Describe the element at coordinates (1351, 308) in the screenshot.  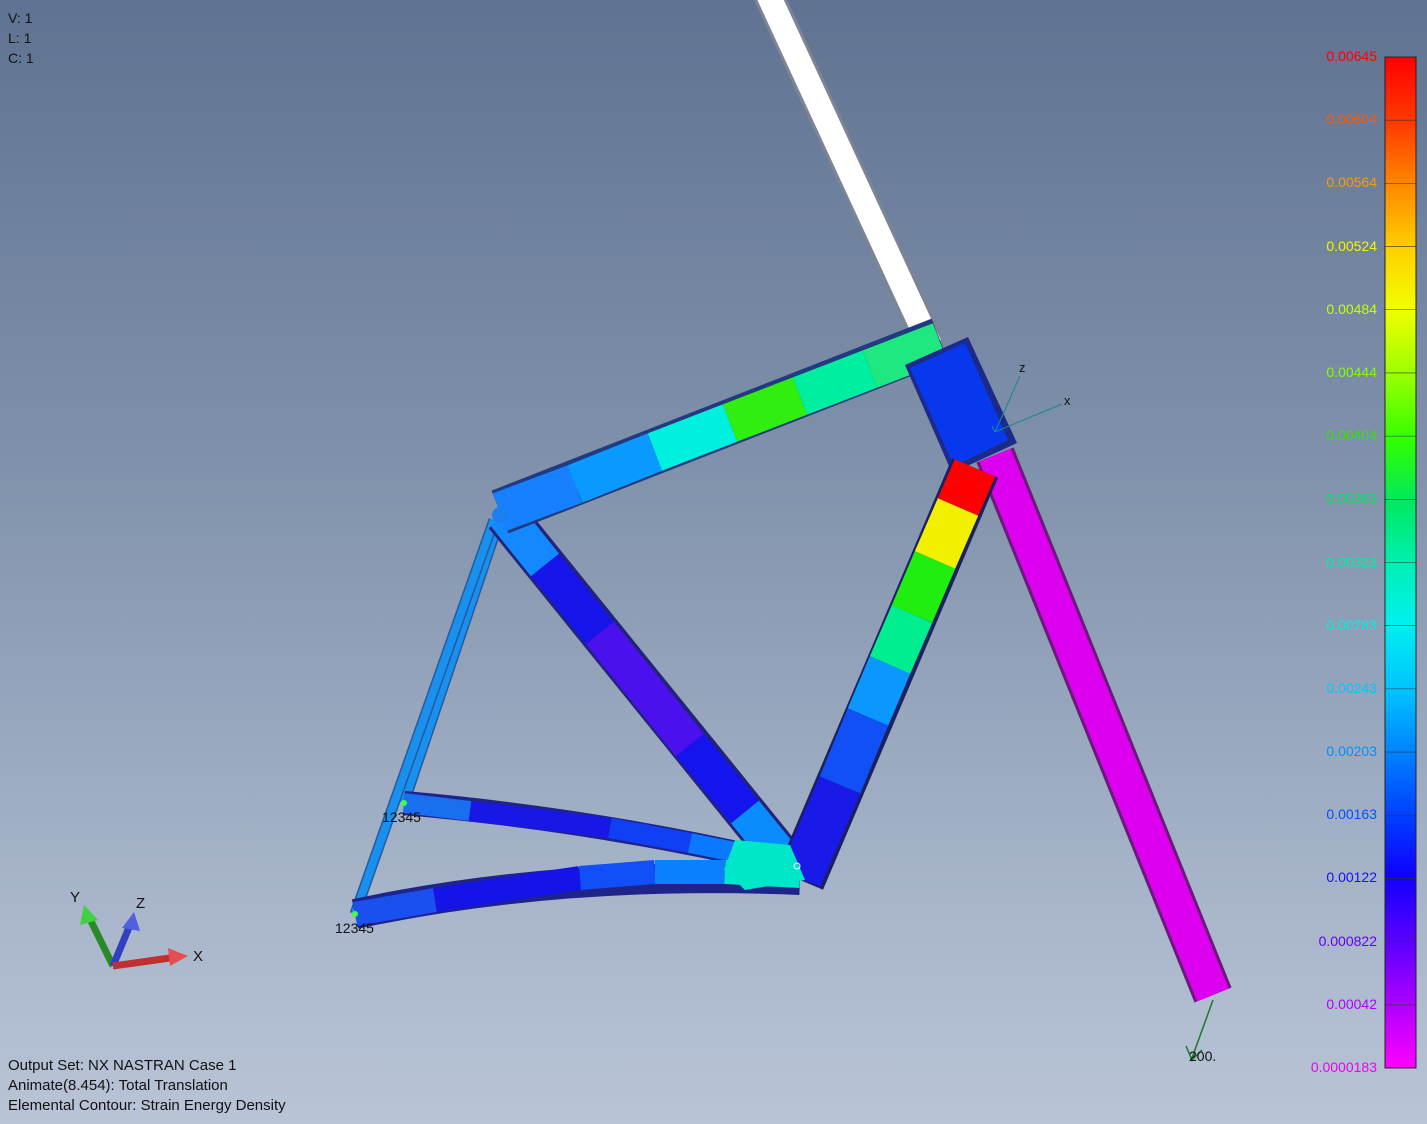
I see `legend-value-label: 0.00484` at that location.